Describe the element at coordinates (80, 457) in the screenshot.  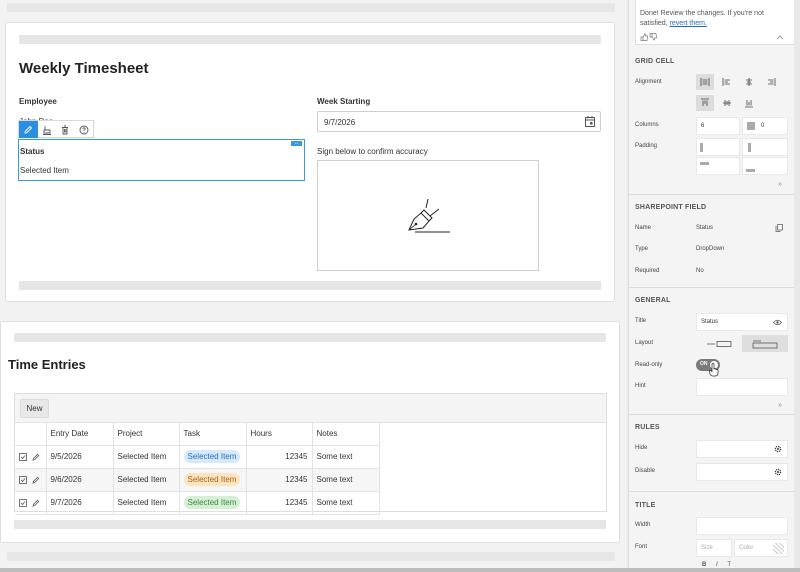
I see `cell-date: 9/5/2026` at that location.